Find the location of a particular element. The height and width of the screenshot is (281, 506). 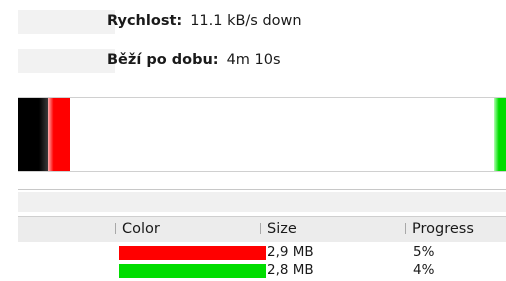

column-header-size: Size is located at coordinates (278, 229).